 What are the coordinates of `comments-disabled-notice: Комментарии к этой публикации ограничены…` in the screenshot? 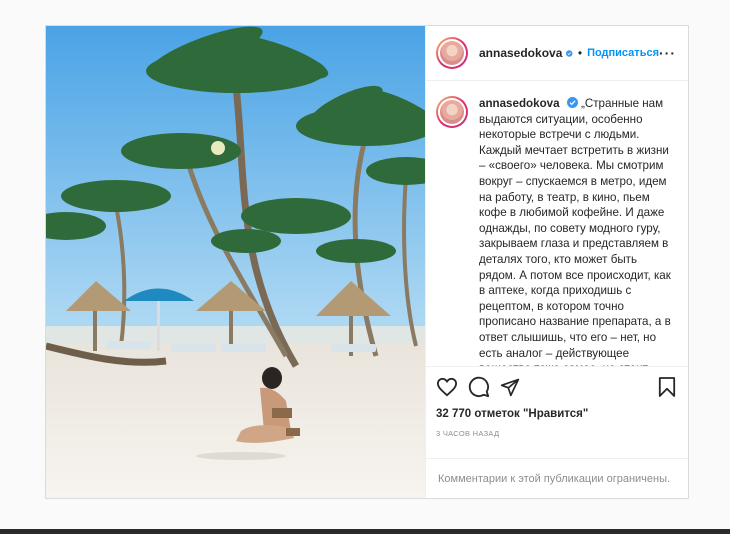 It's located at (557, 478).